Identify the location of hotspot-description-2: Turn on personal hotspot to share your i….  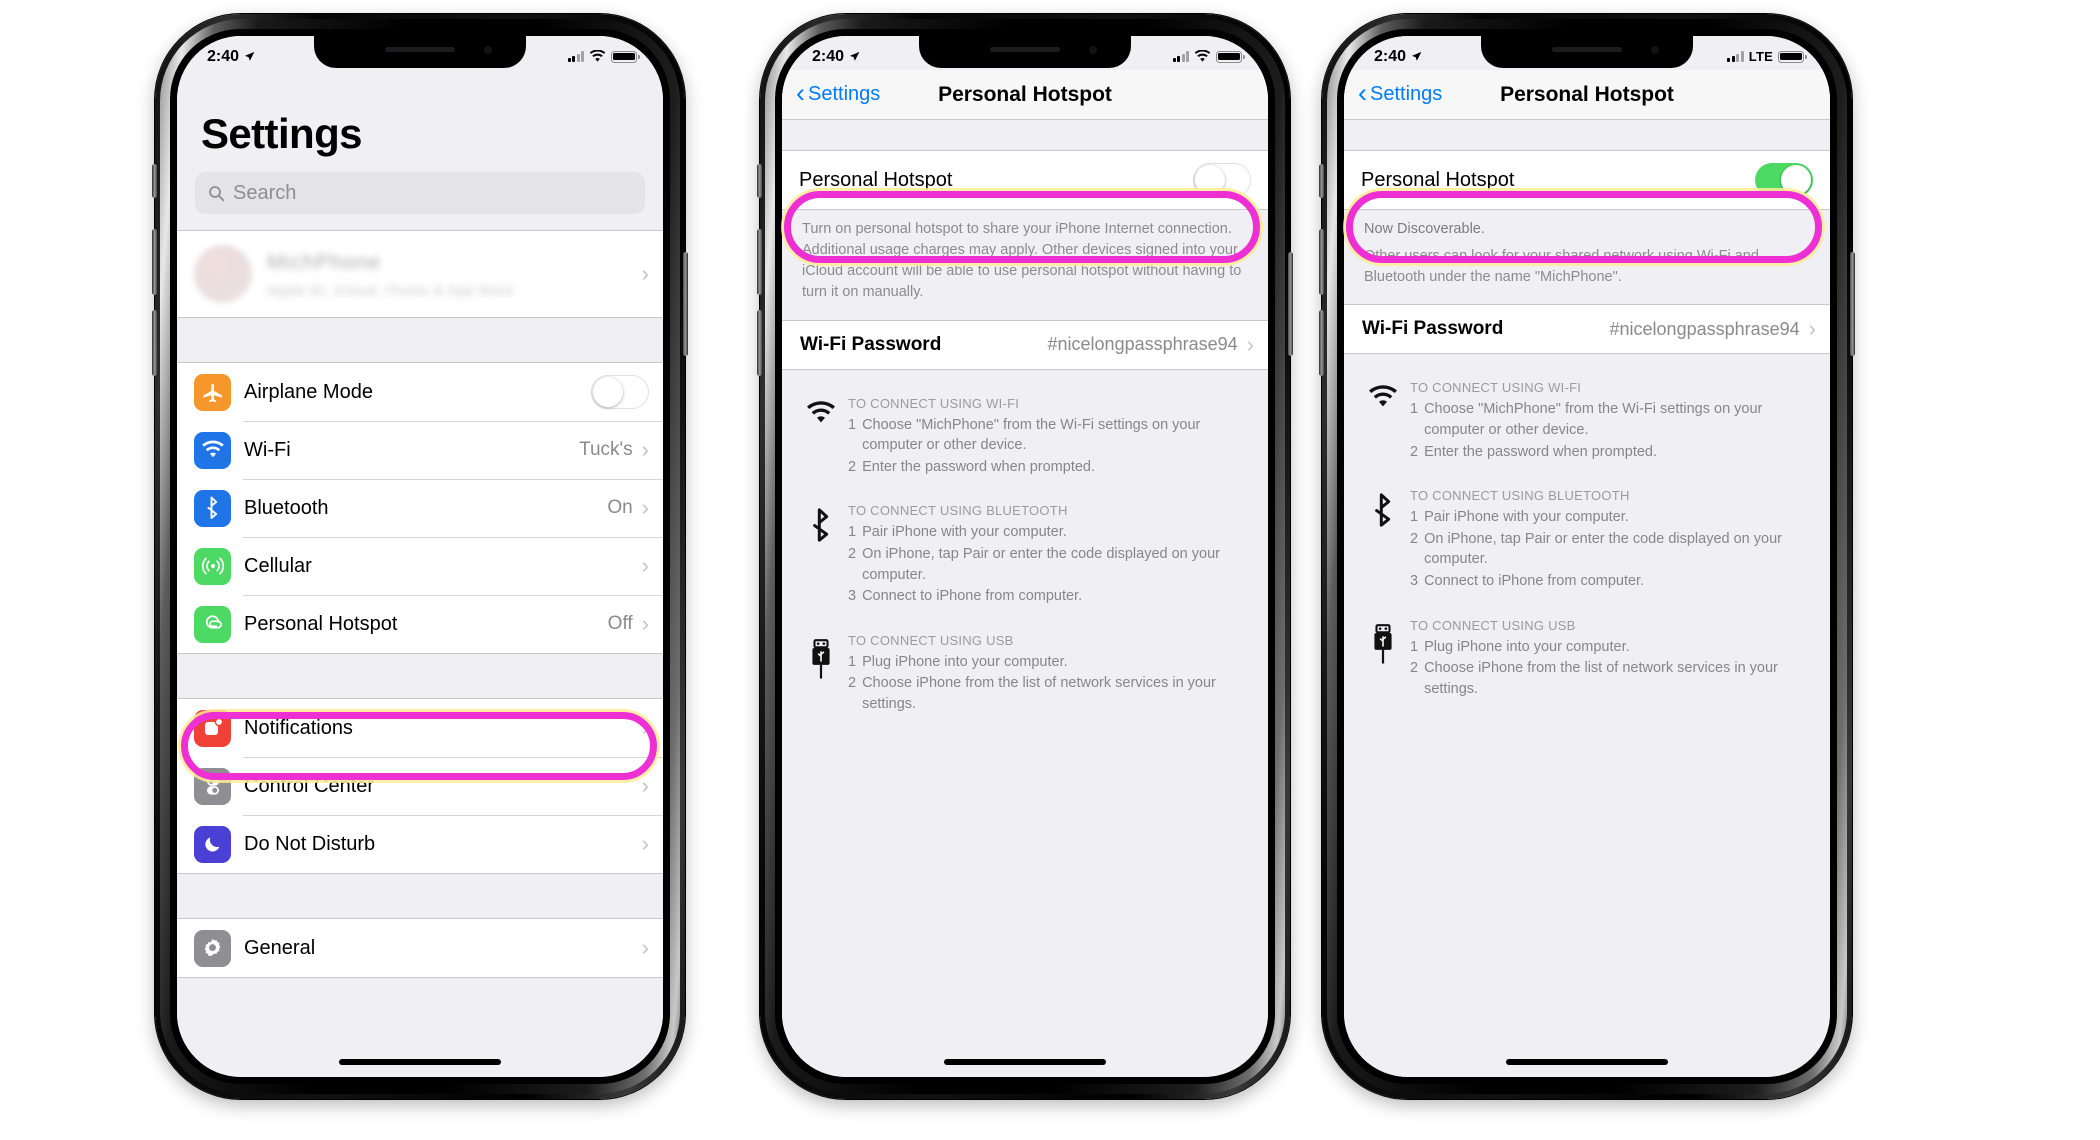
(1022, 261).